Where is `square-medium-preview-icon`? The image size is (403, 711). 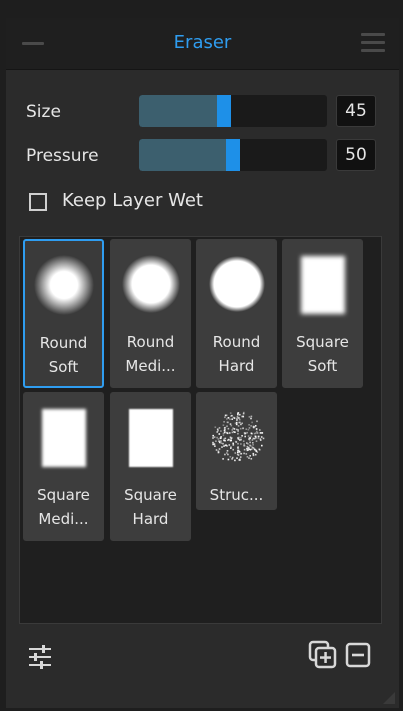
square-medium-preview-icon is located at coordinates (63, 438).